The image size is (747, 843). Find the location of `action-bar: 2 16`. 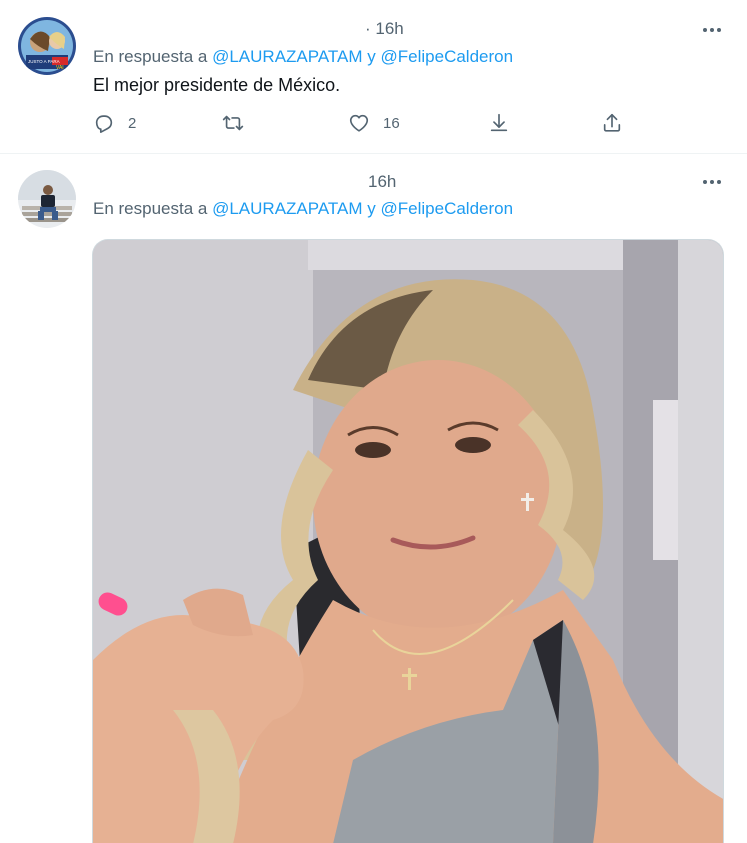

action-bar: 2 16 is located at coordinates (363, 125).